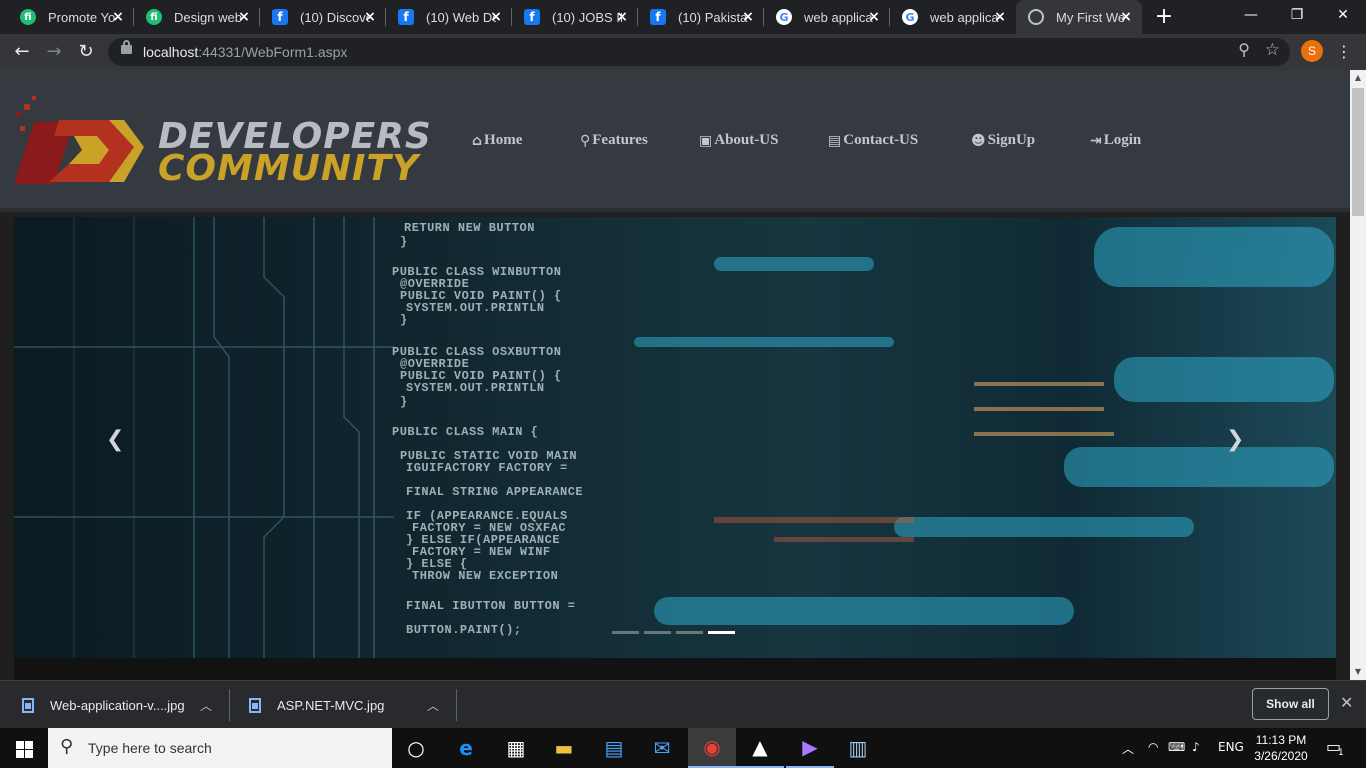 The width and height of the screenshot is (1366, 768). Describe the element at coordinates (245, 52) in the screenshot. I see `url-text: localhost:44331/WebForm1.aspx` at that location.